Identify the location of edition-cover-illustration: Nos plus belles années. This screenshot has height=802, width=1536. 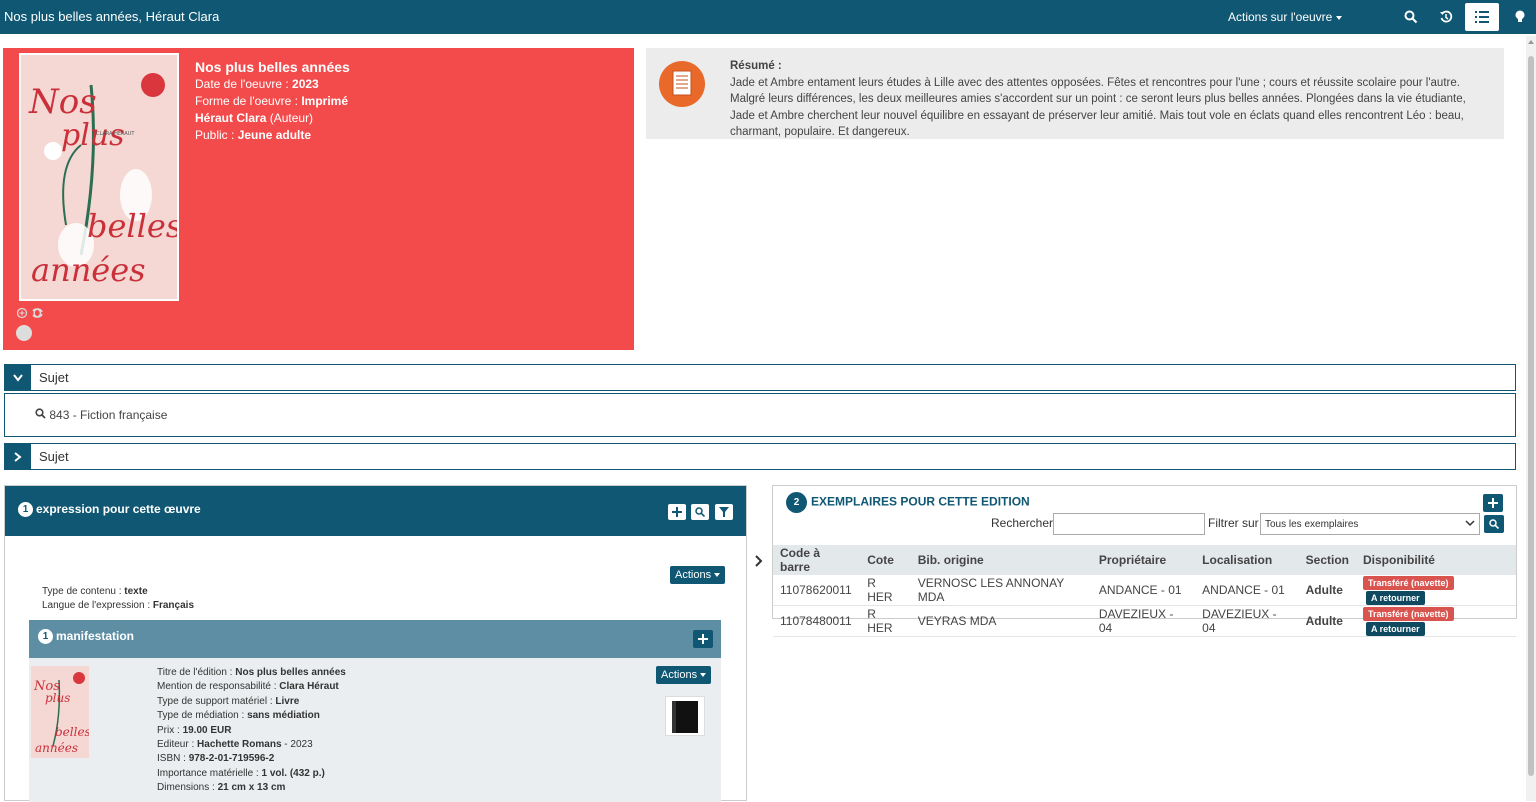
(61, 712).